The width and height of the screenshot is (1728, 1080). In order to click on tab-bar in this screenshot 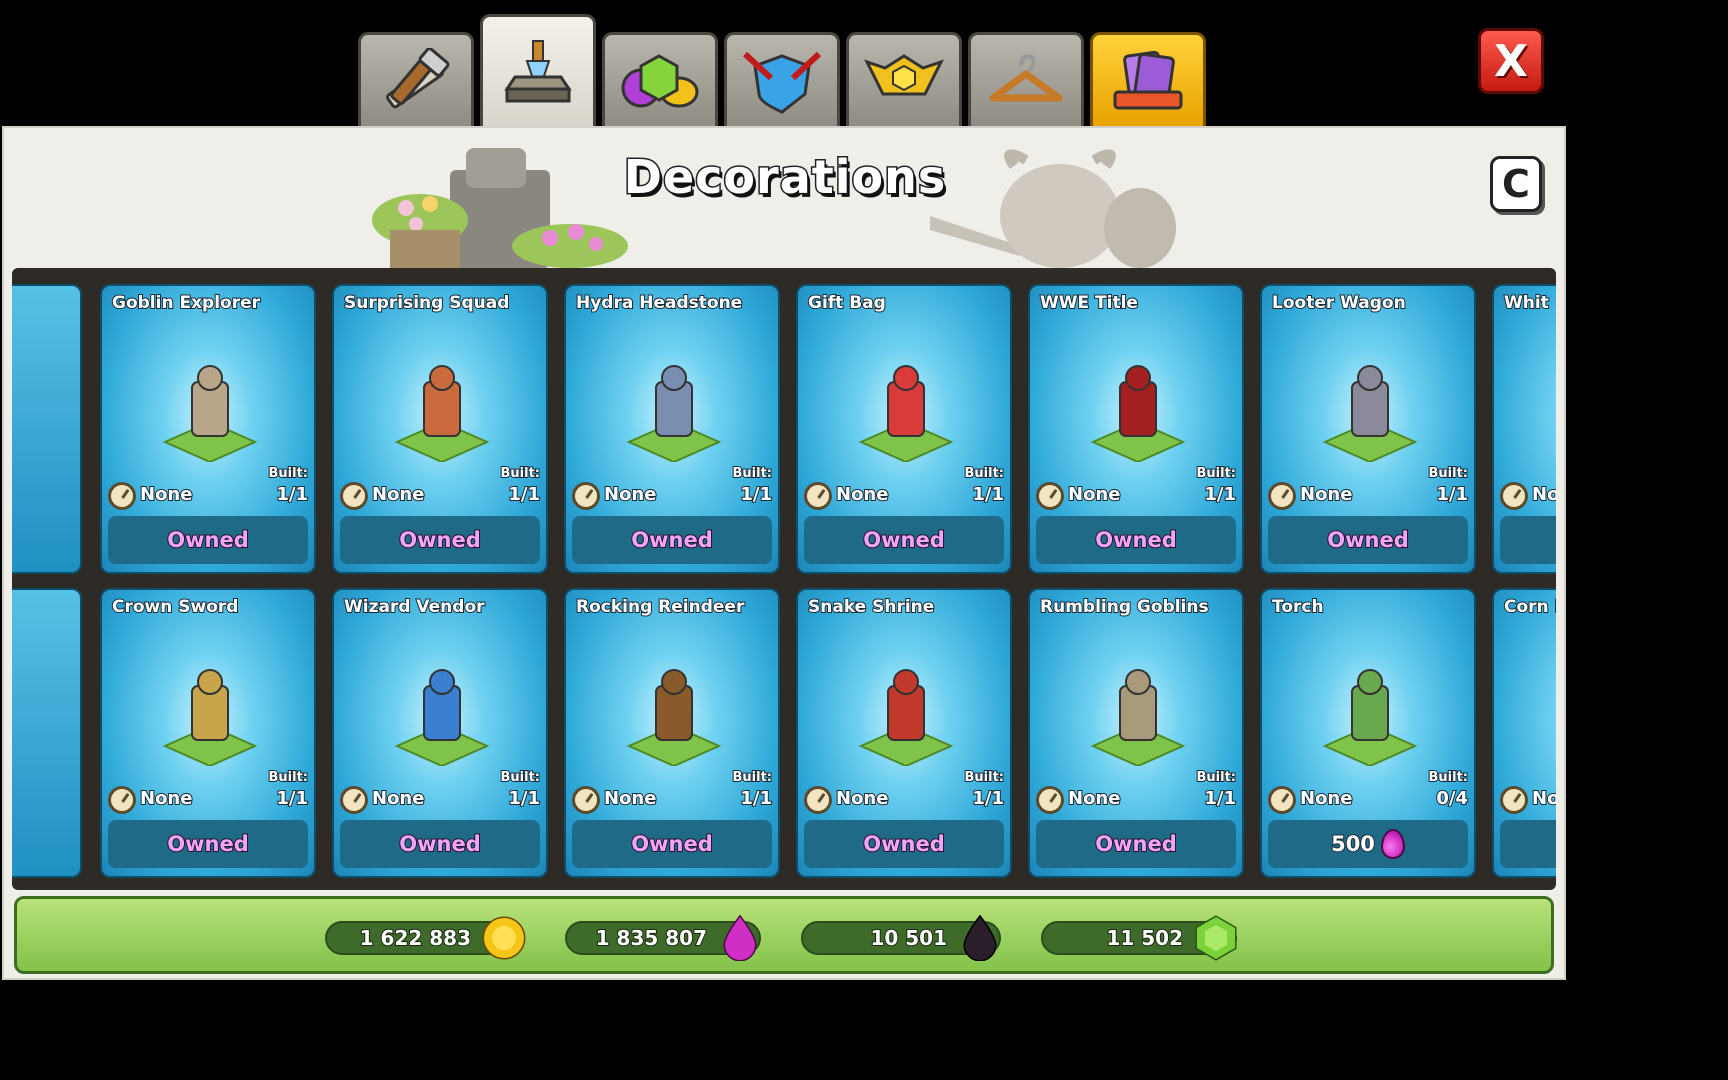, I will do `click(784, 70)`.